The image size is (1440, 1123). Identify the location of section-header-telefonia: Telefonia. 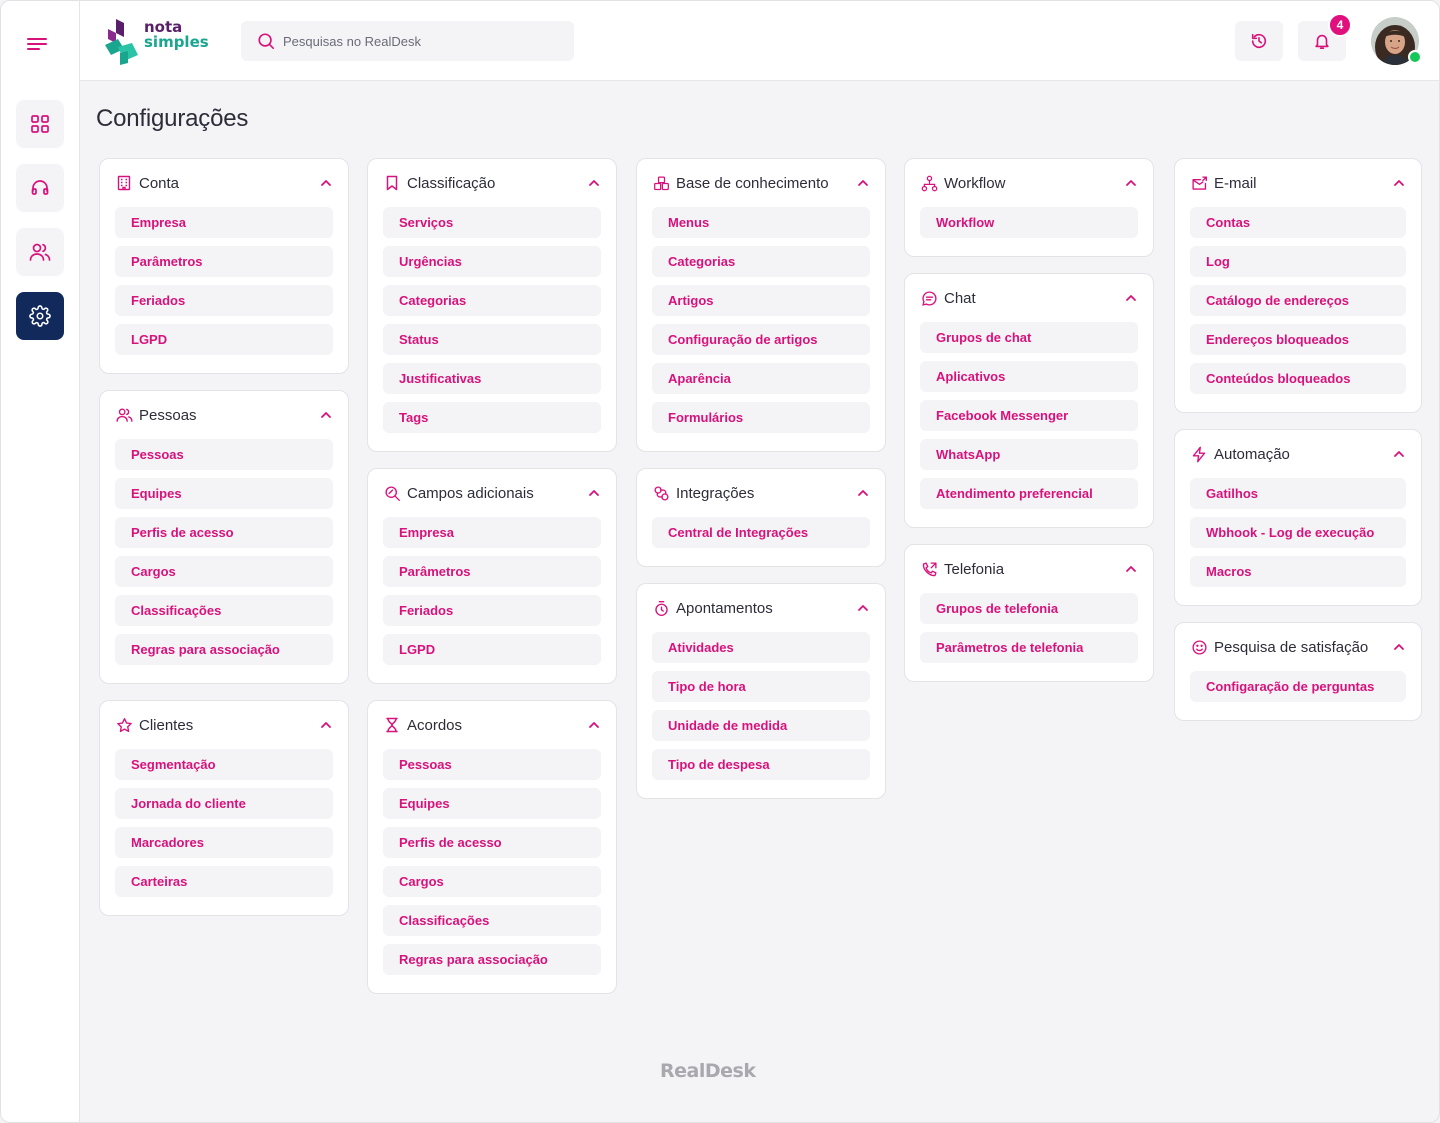
(1029, 569).